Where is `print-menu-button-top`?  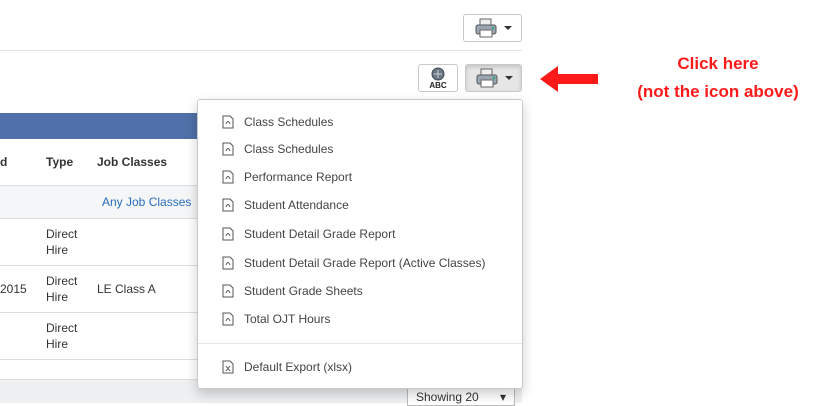
print-menu-button-top is located at coordinates (492, 28).